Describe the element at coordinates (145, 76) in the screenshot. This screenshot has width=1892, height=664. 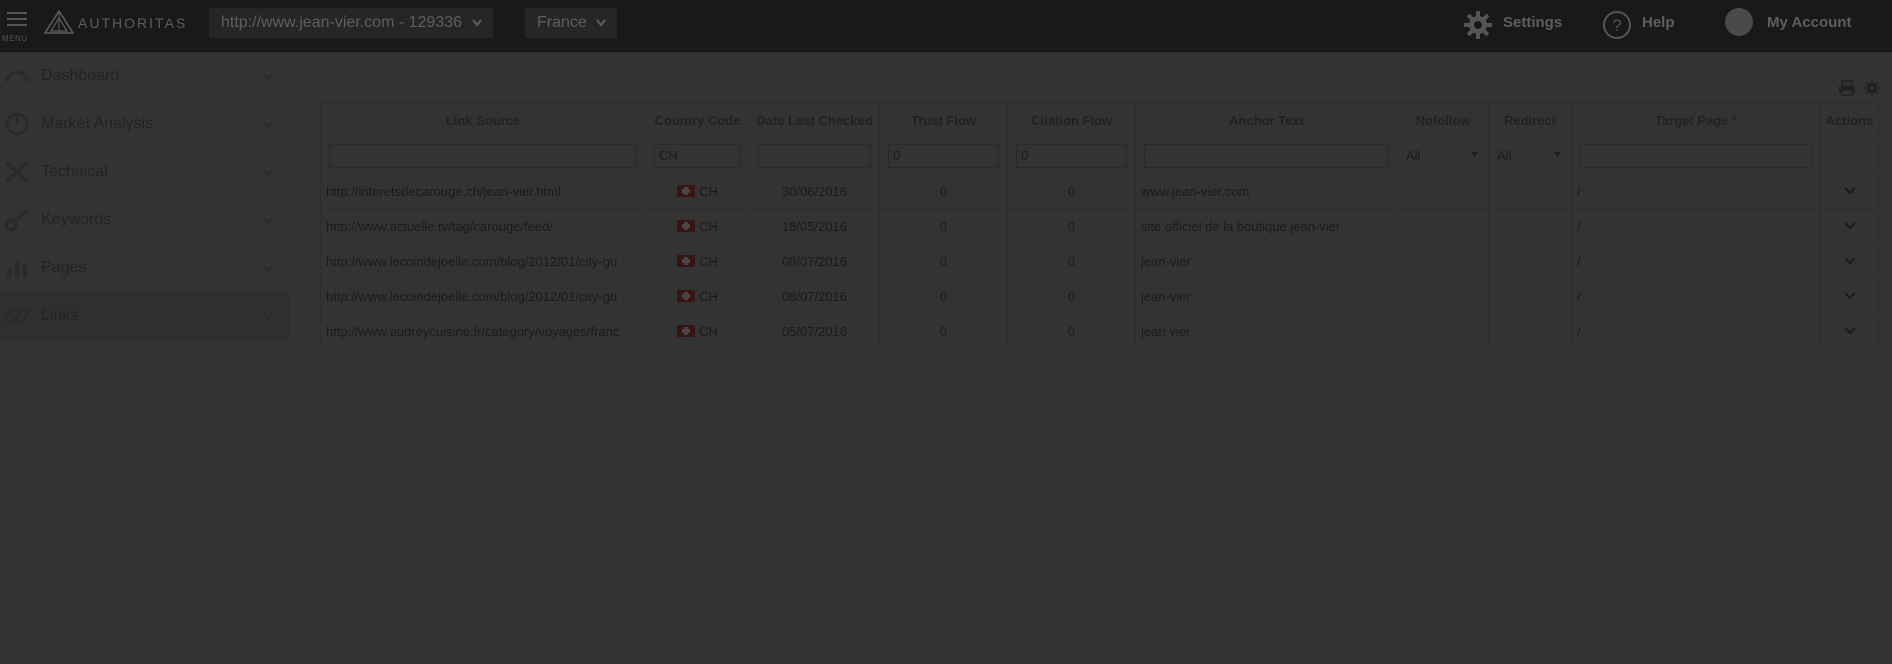
I see `sidebar-item-dashboard: Dashboard` at that location.